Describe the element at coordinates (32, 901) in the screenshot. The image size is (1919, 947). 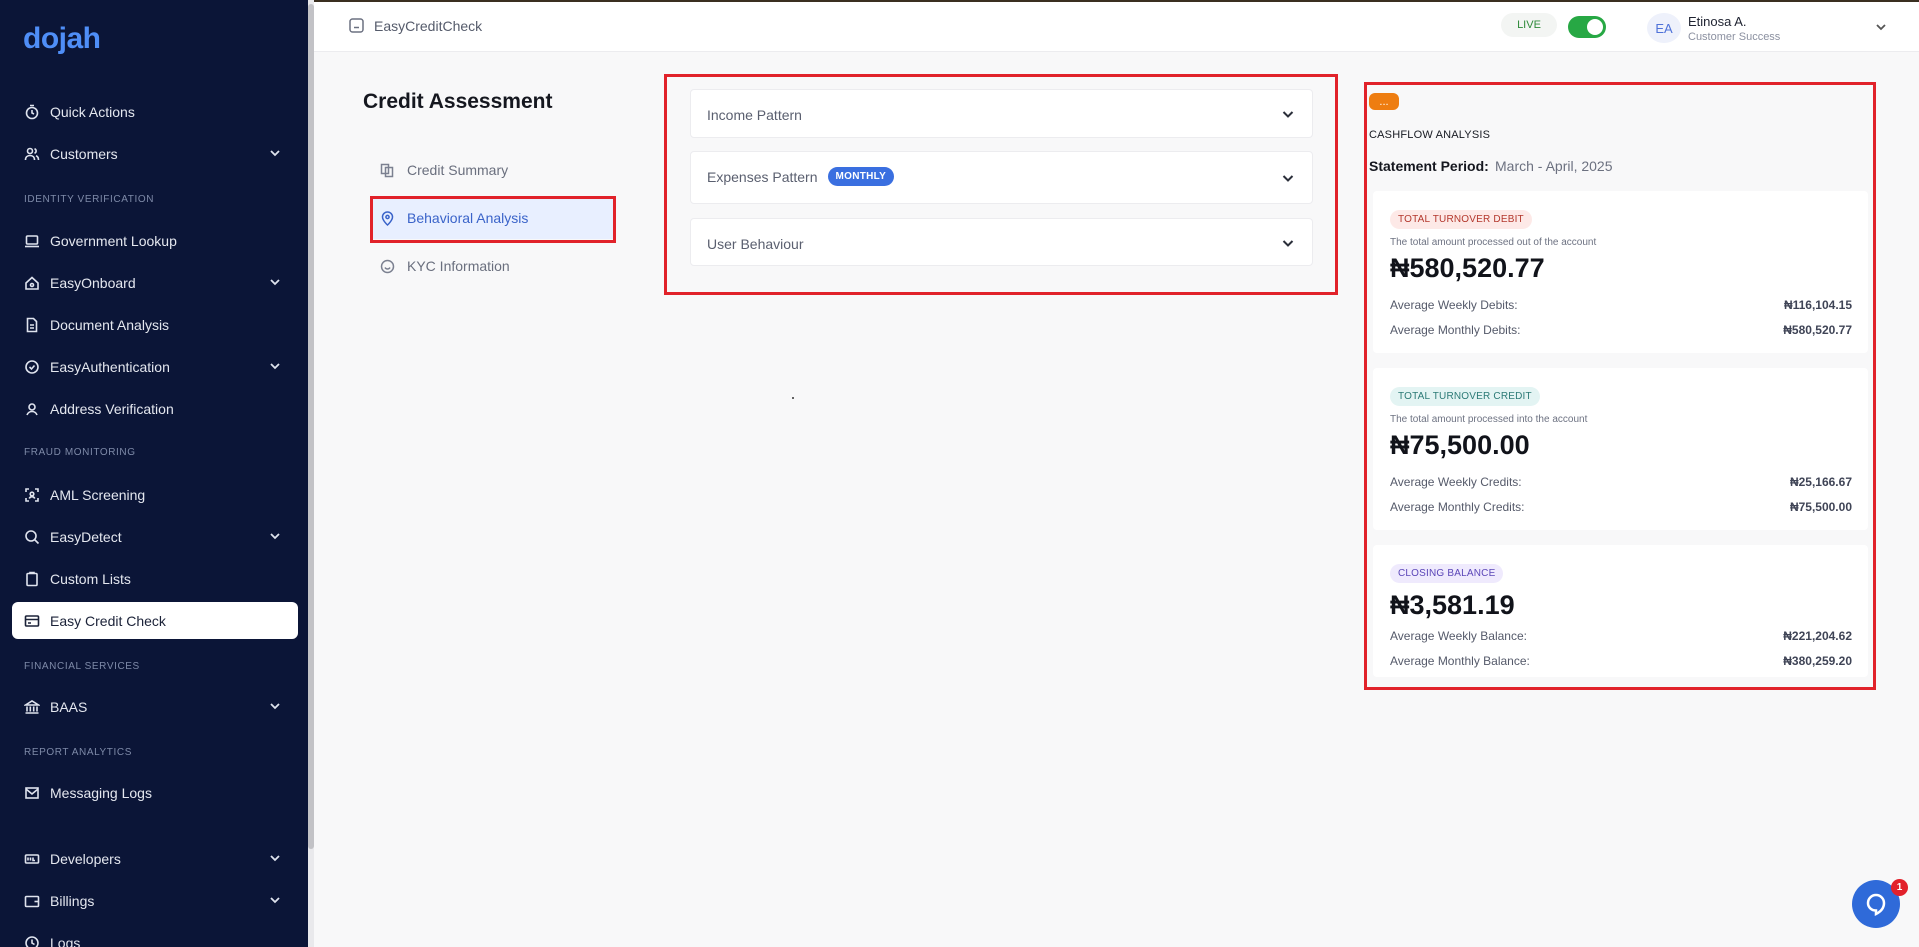
I see `wallet-icon` at that location.